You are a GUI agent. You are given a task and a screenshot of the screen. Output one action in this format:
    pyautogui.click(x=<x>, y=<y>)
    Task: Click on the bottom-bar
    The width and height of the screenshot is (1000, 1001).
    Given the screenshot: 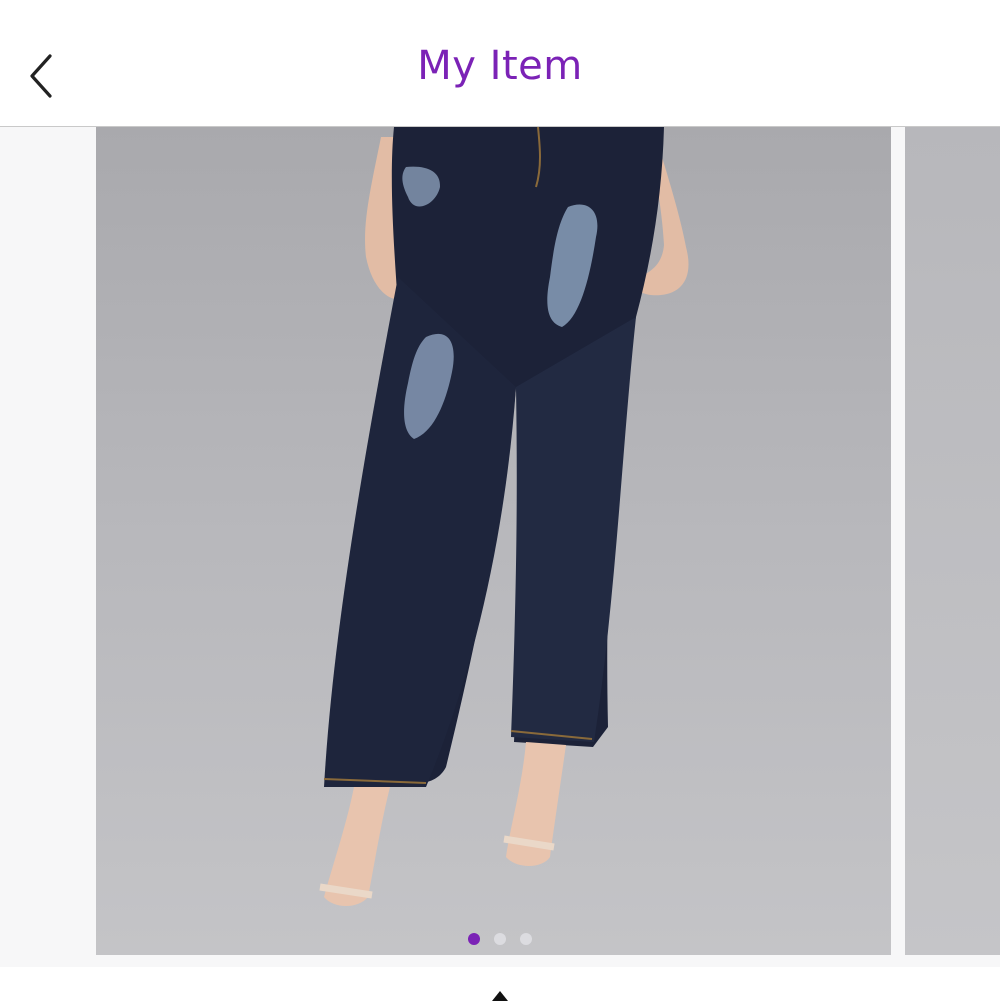 What is the action you would take?
    pyautogui.click(x=500, y=984)
    